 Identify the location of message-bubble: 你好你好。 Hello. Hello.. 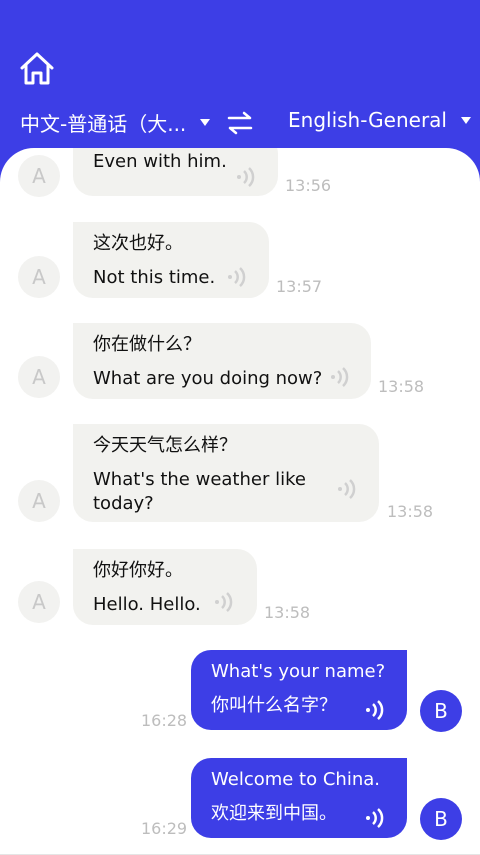
(165, 587).